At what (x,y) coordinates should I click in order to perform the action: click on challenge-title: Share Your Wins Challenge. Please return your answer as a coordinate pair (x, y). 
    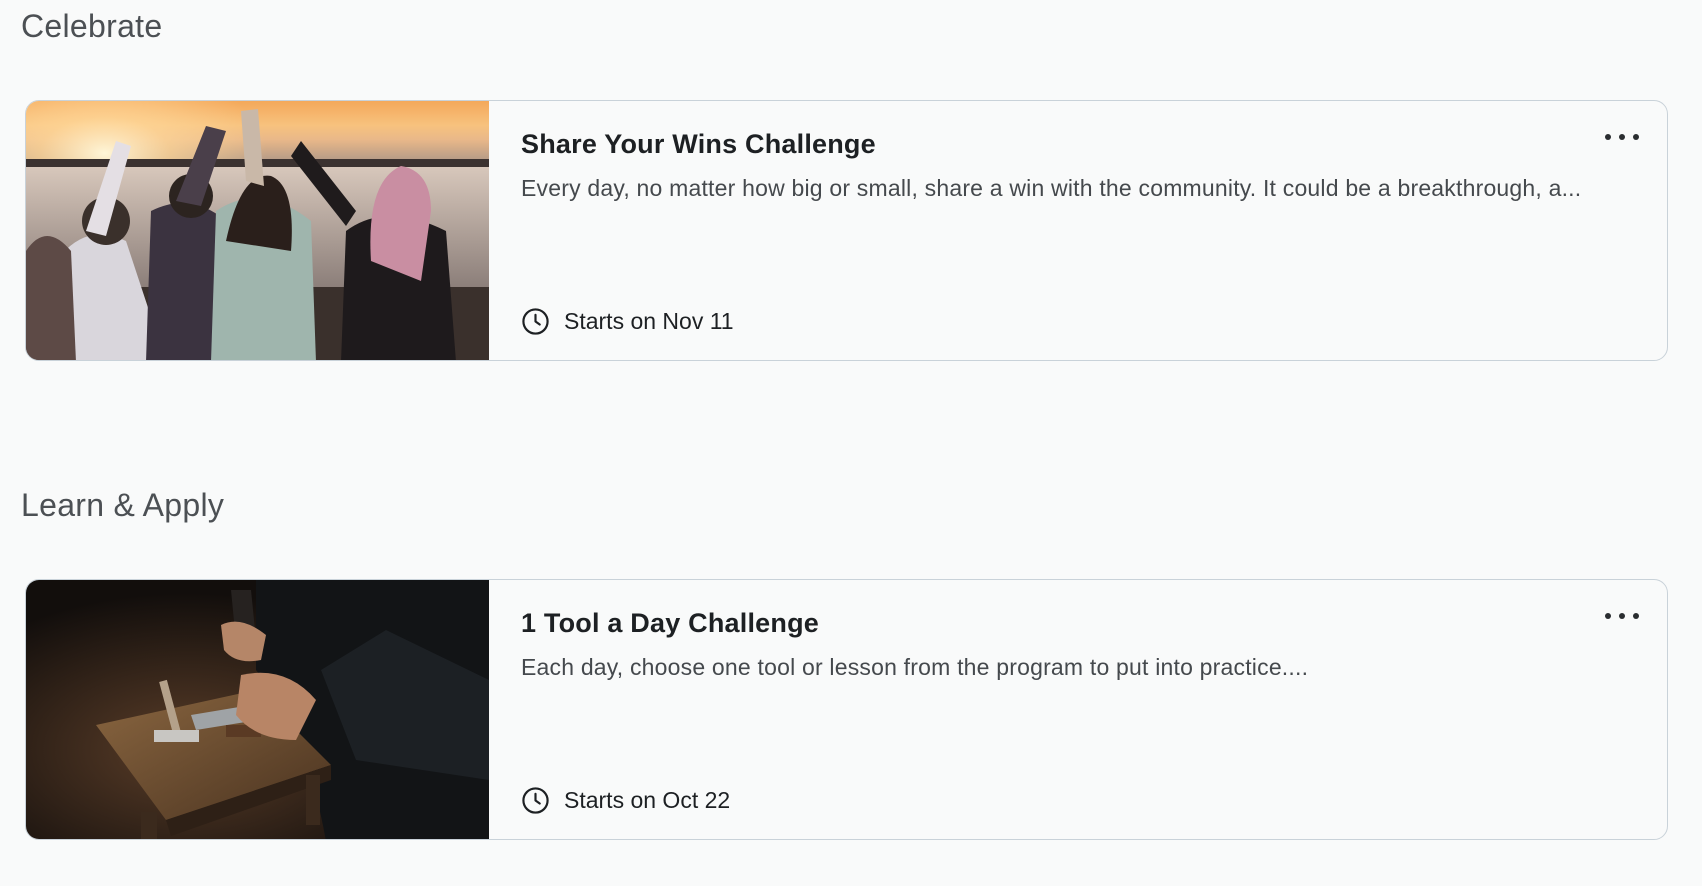
    Looking at the image, I should click on (698, 144).